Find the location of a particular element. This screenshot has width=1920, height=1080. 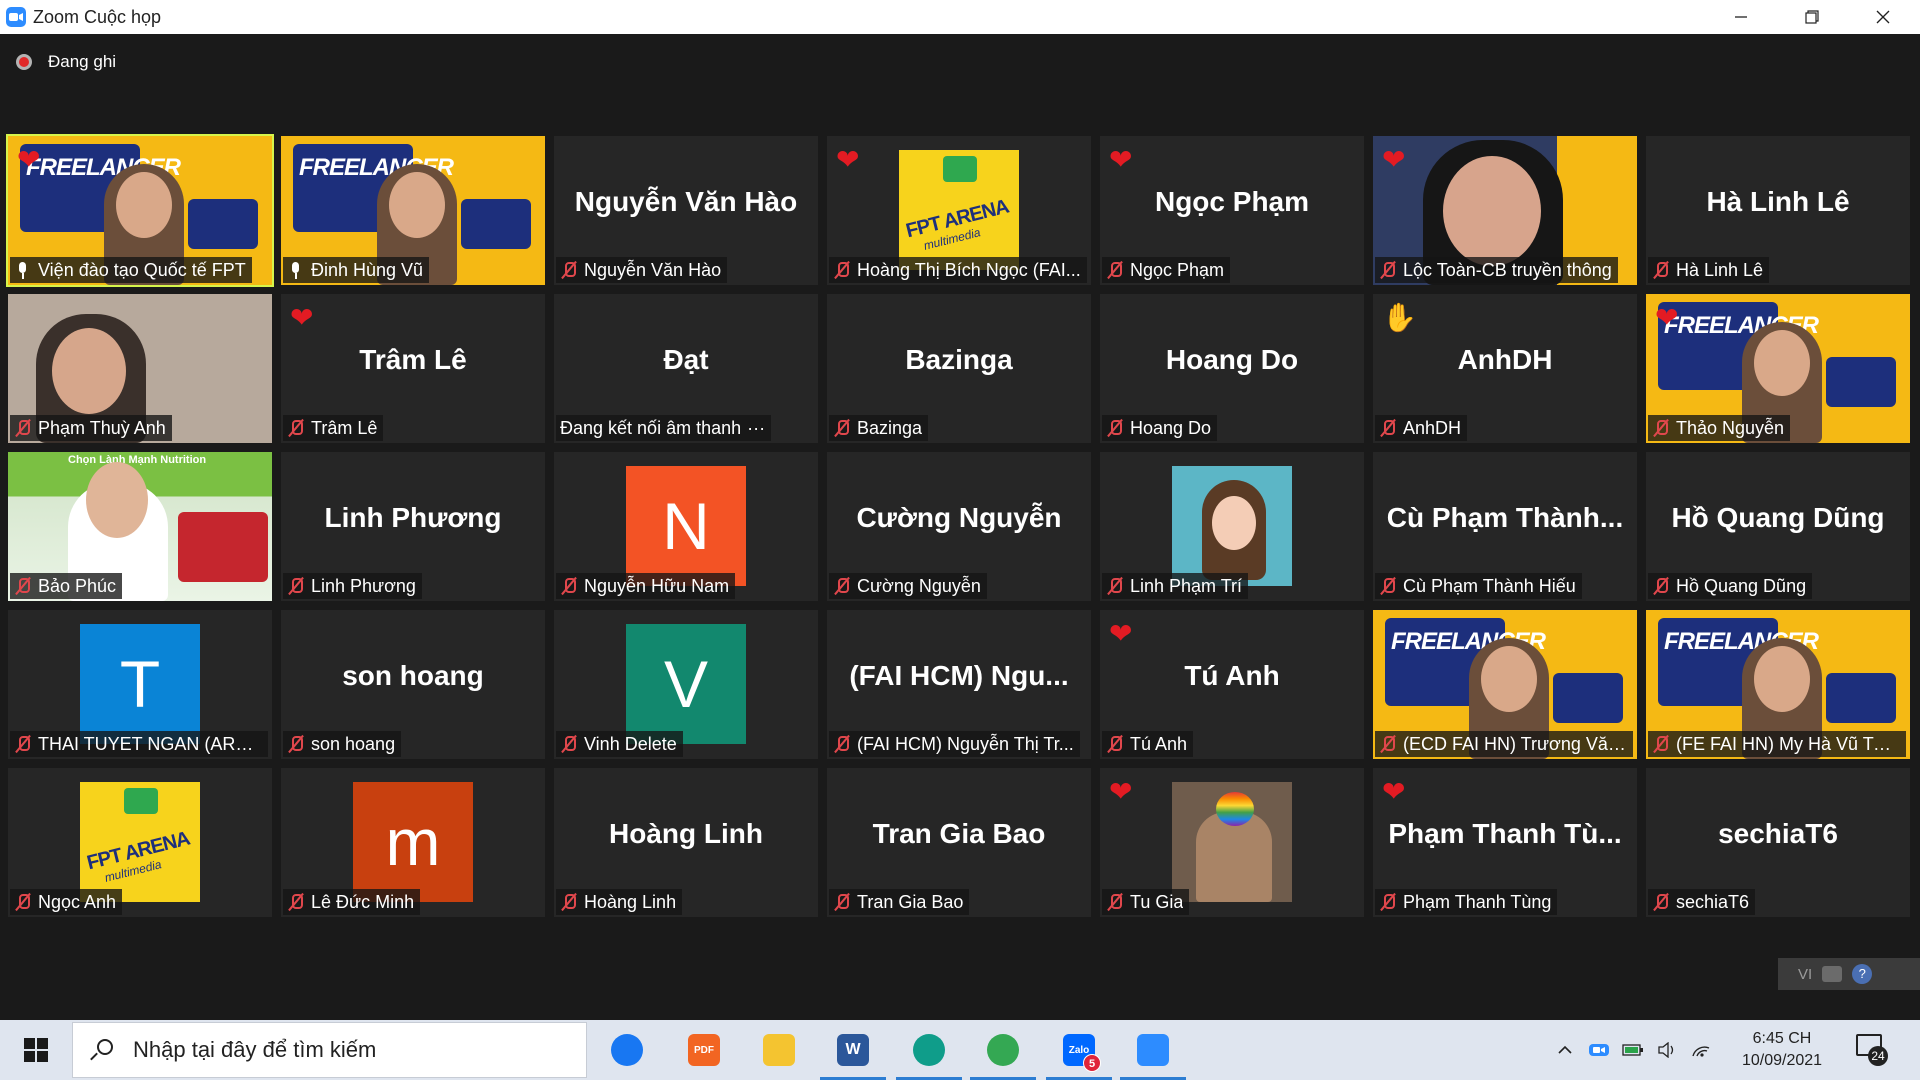

participant-tile: Phạm Thuỳ Anh is located at coordinates (140, 368).